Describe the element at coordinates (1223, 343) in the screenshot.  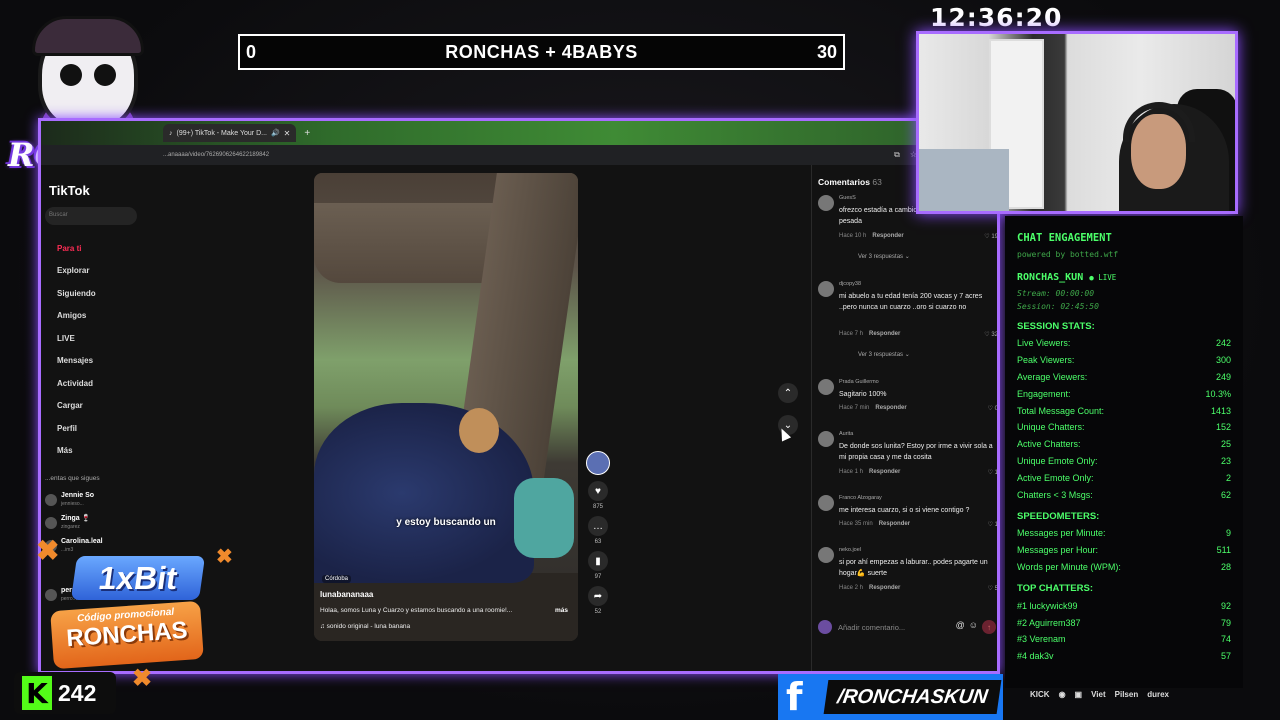
I see `stat-value: 242` at that location.